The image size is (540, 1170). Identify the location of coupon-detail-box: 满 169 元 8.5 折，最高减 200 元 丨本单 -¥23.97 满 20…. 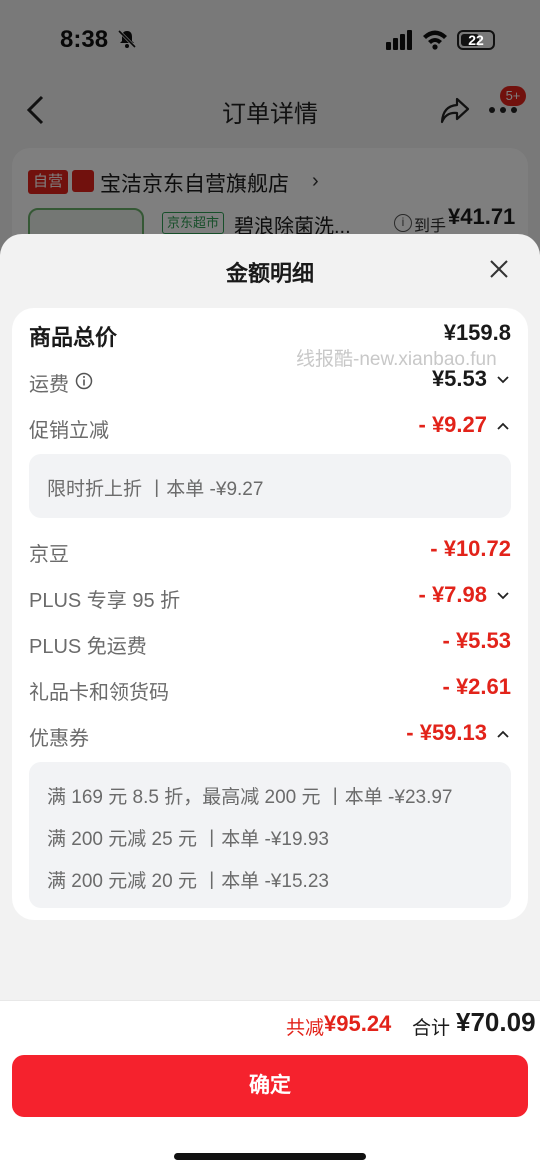
(270, 835).